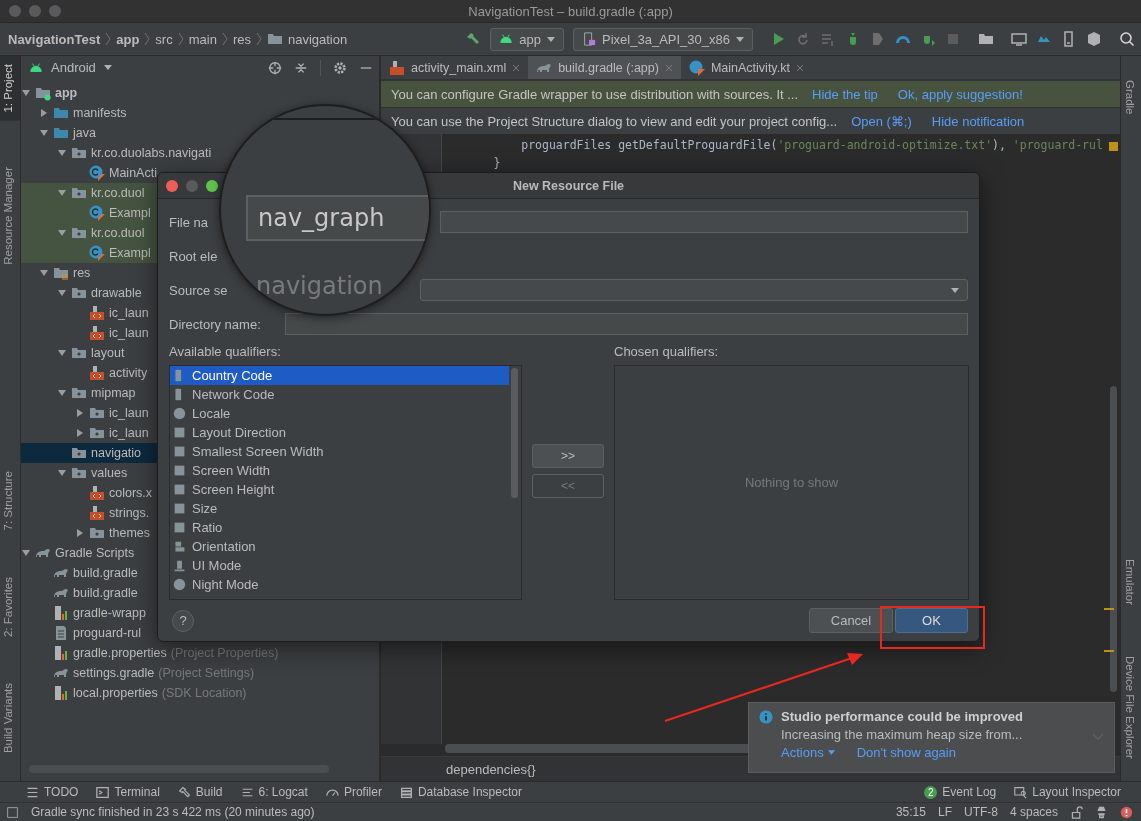  What do you see at coordinates (274, 792) in the screenshot?
I see `tool-window-button: 6: Logcat` at bounding box center [274, 792].